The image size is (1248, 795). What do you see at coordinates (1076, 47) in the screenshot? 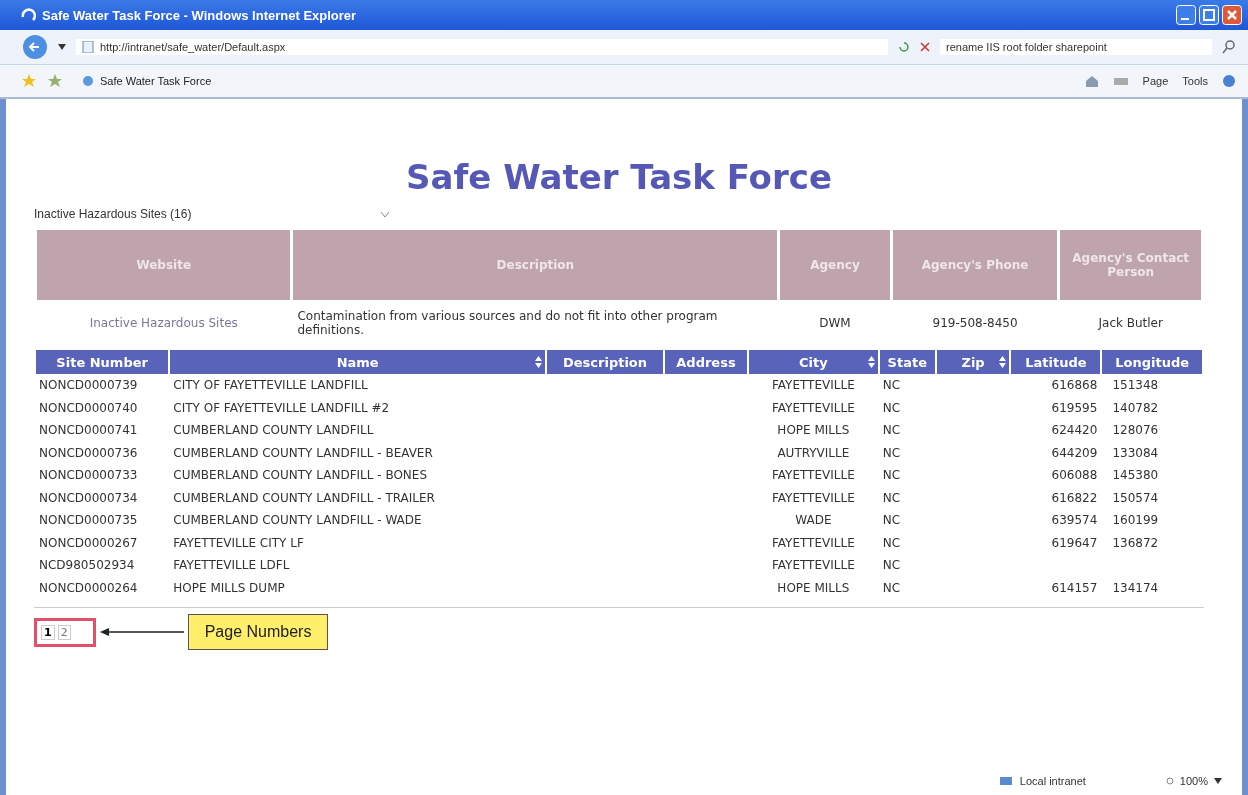
I see `search-field: rename IIS root folder sharepoint` at bounding box center [1076, 47].